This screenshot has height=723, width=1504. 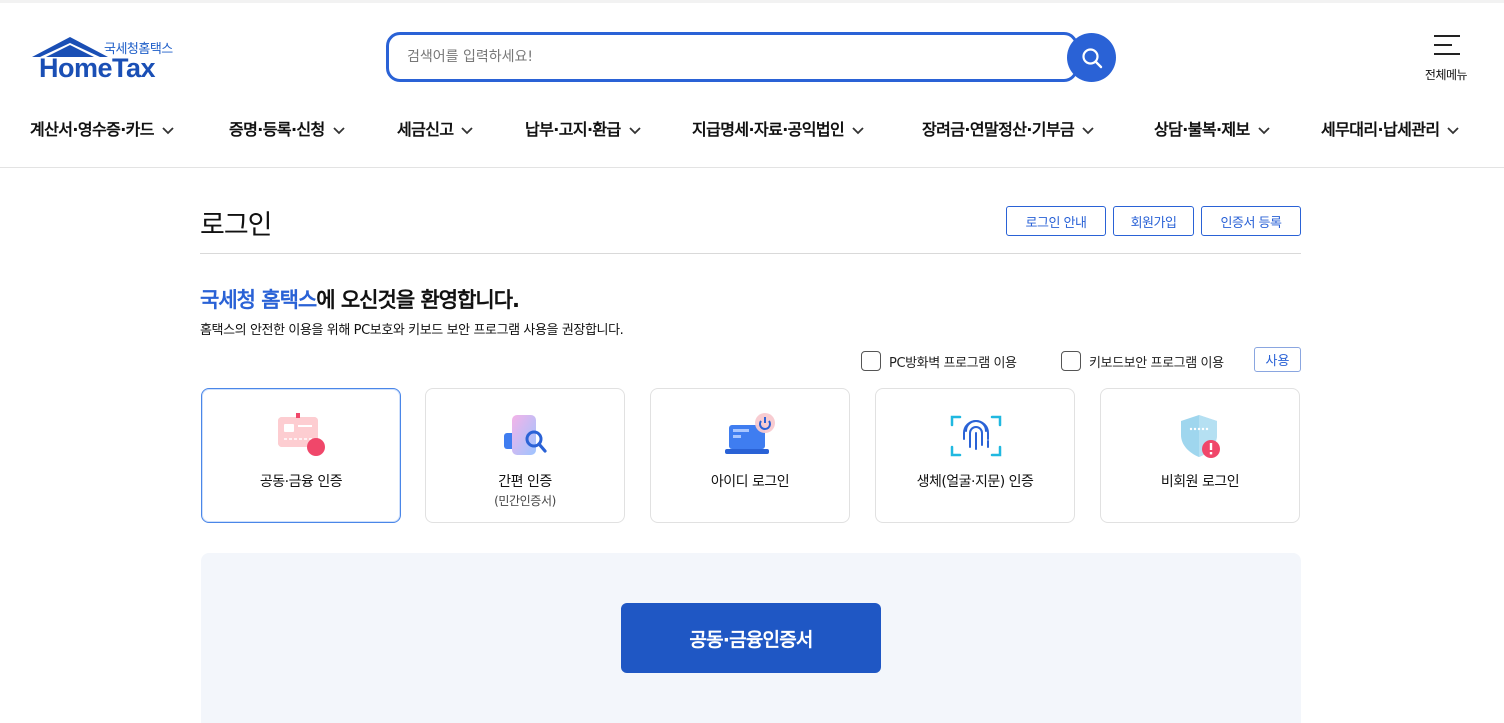 What do you see at coordinates (768, 129) in the screenshot?
I see `gnb-label: 지급명세·자료·공익법인` at bounding box center [768, 129].